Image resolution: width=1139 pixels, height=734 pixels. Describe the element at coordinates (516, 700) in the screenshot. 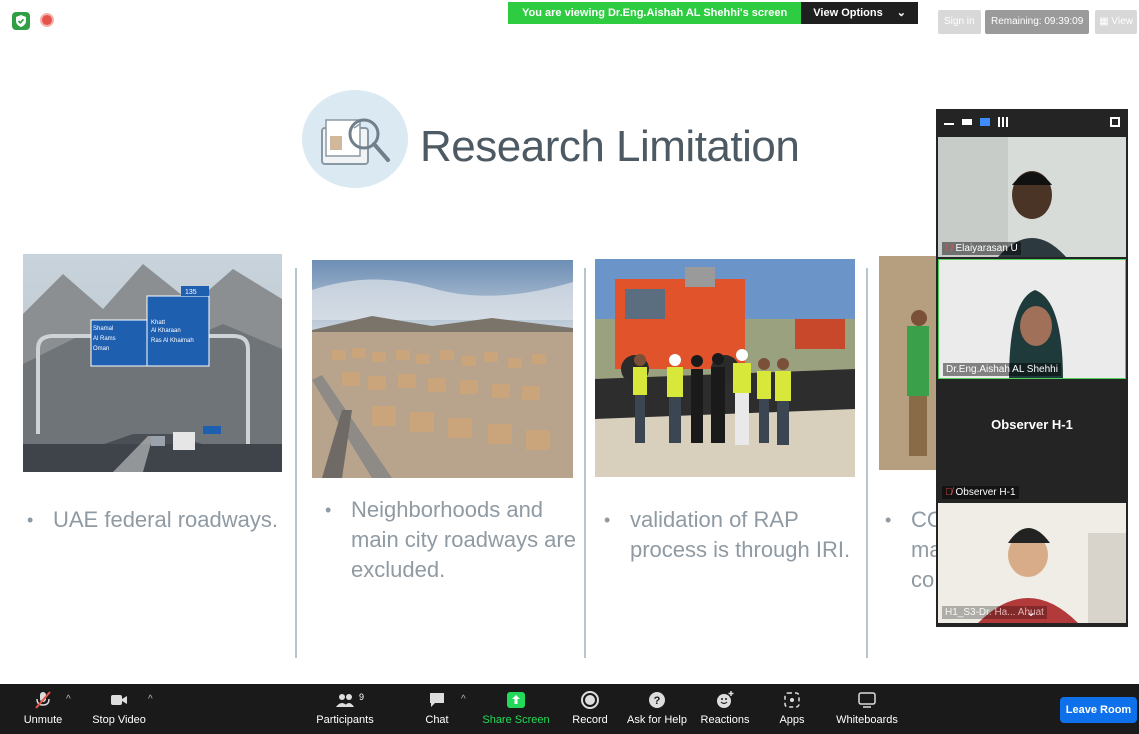

I see `share-screen-icon` at that location.